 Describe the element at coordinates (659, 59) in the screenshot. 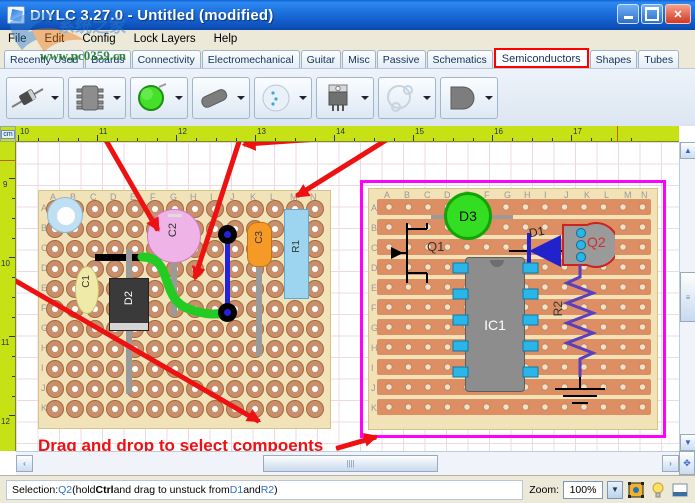

I see `tab-tubes: Tubes` at that location.